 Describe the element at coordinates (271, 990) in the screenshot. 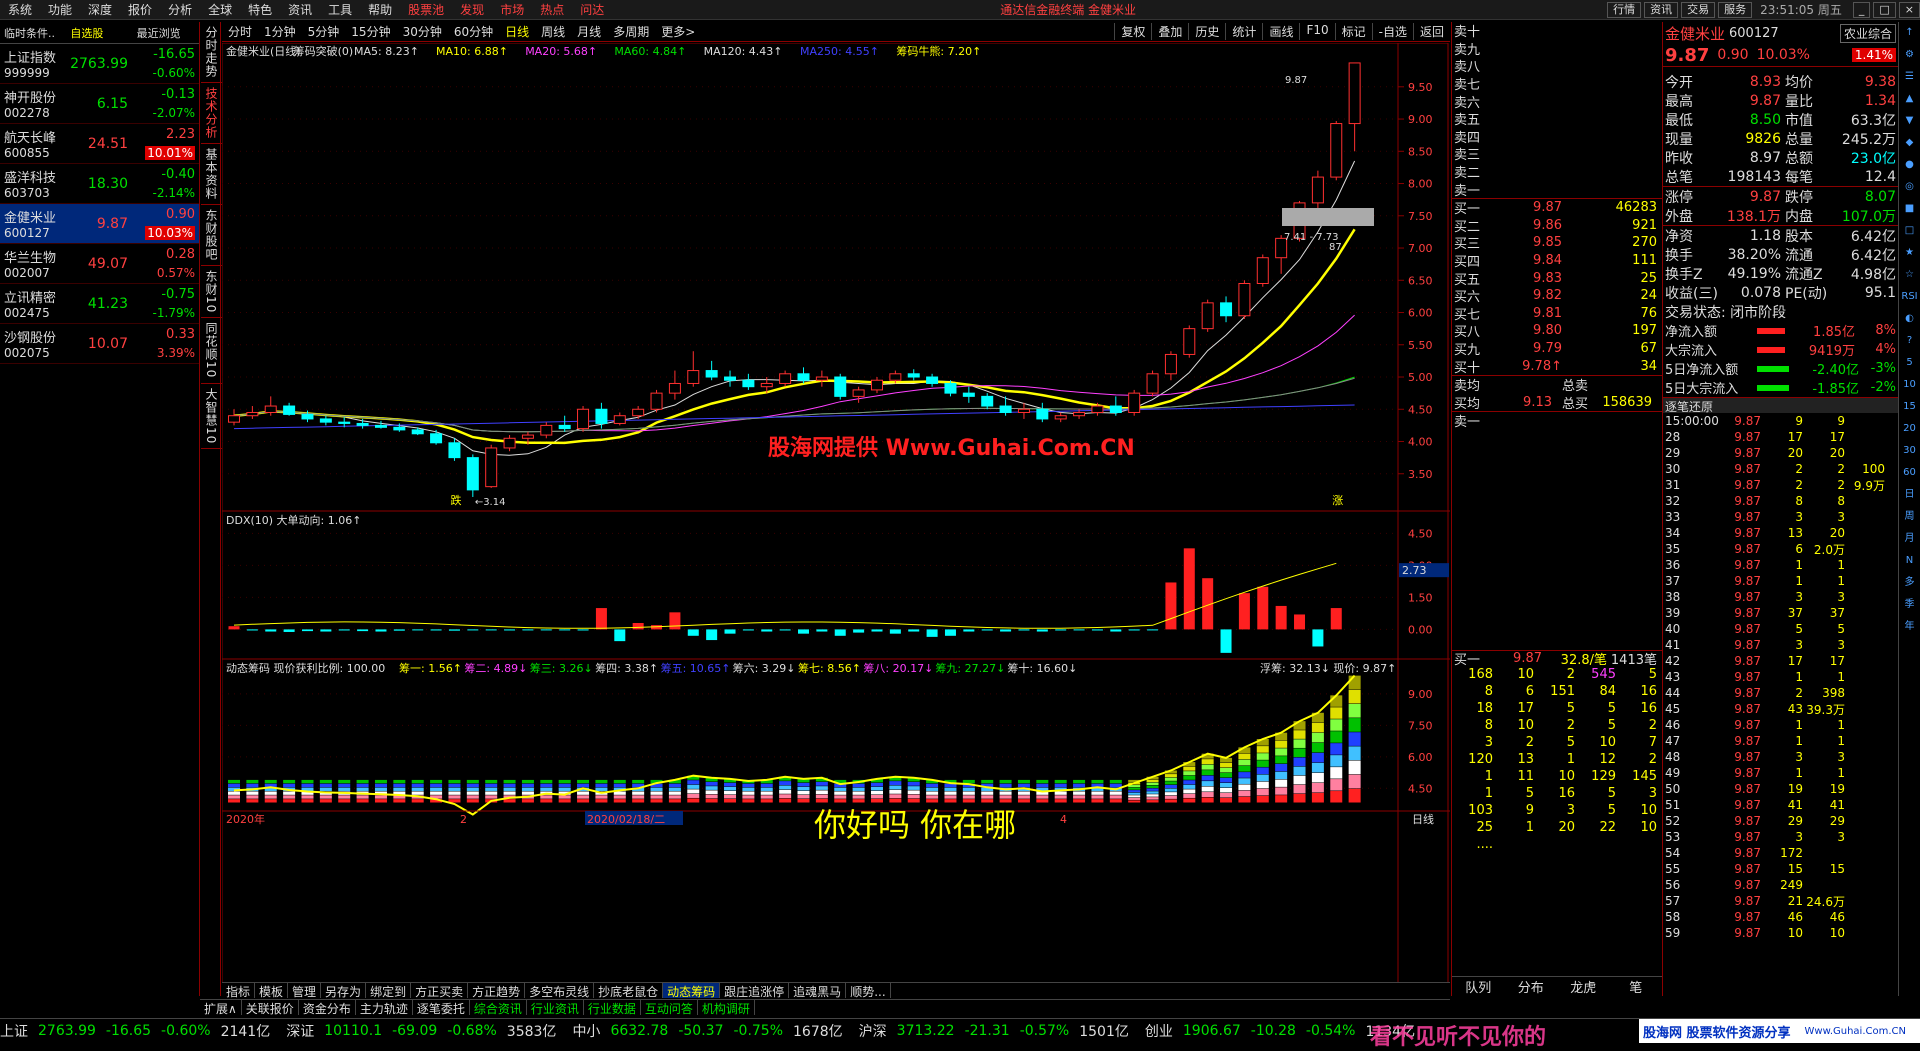

I see `indicator-tab: 模板` at that location.